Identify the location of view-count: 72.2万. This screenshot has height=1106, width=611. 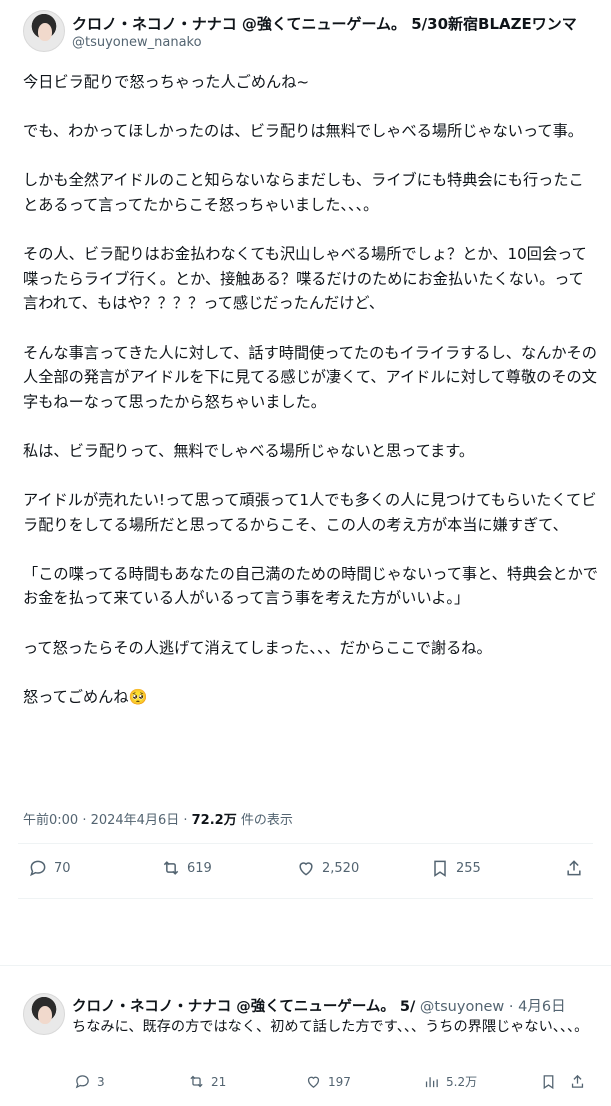
(214, 820).